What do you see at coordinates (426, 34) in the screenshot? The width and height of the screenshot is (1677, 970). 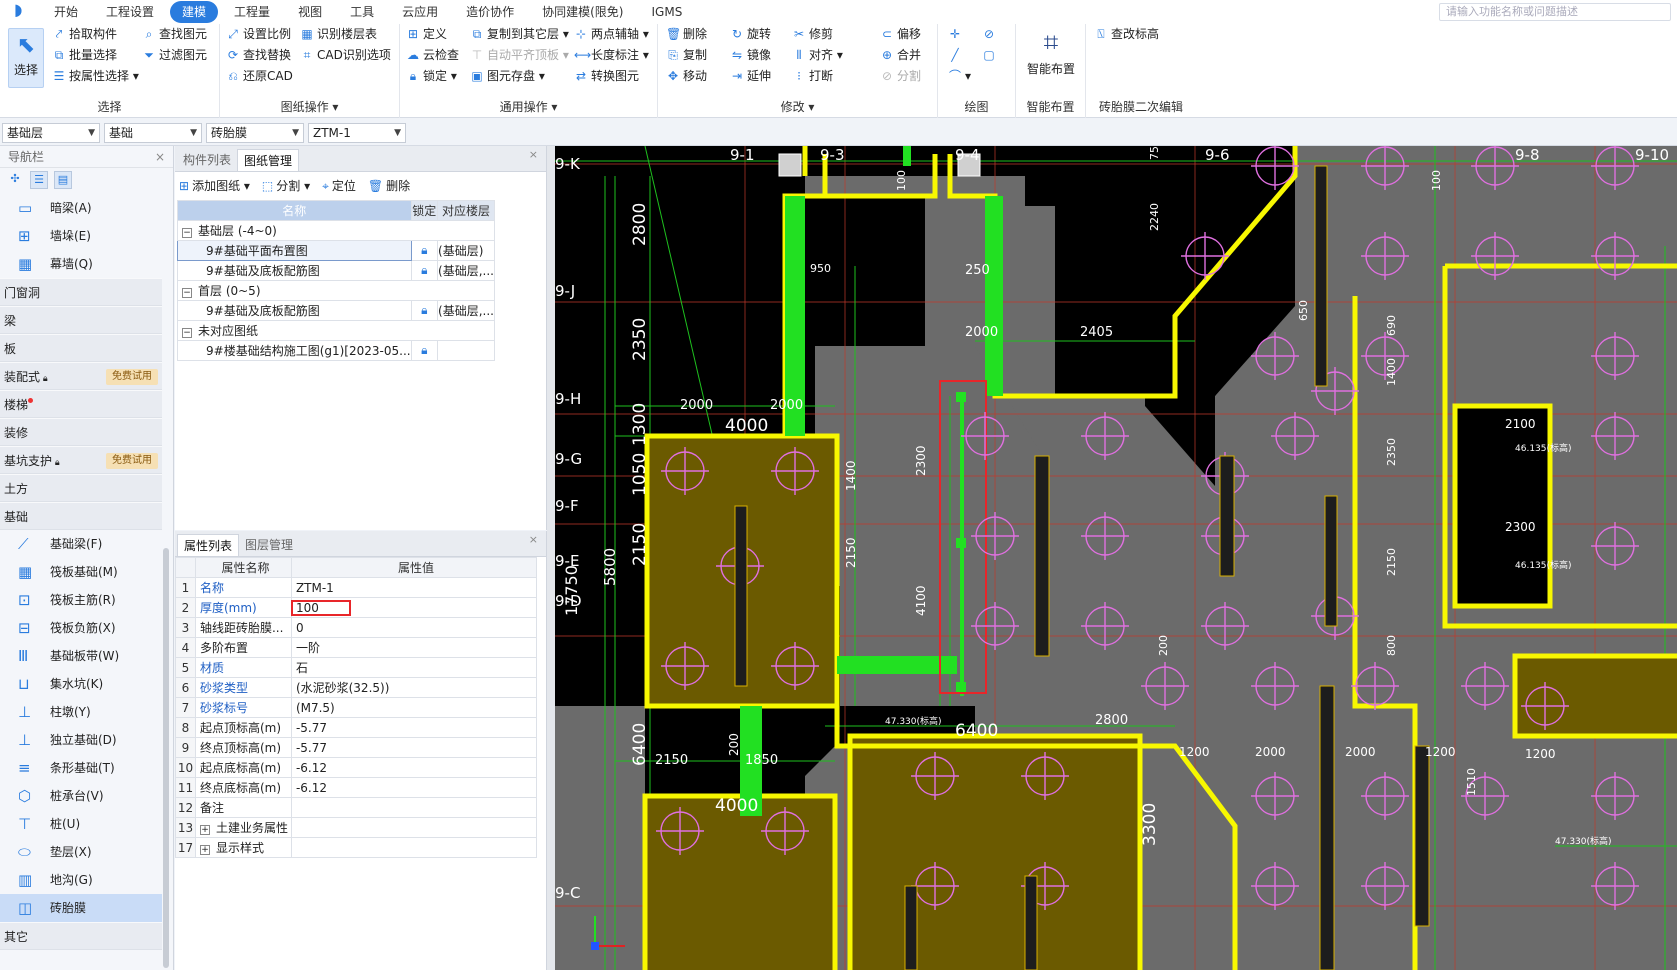 I see `define-button: ⊞ 定义` at bounding box center [426, 34].